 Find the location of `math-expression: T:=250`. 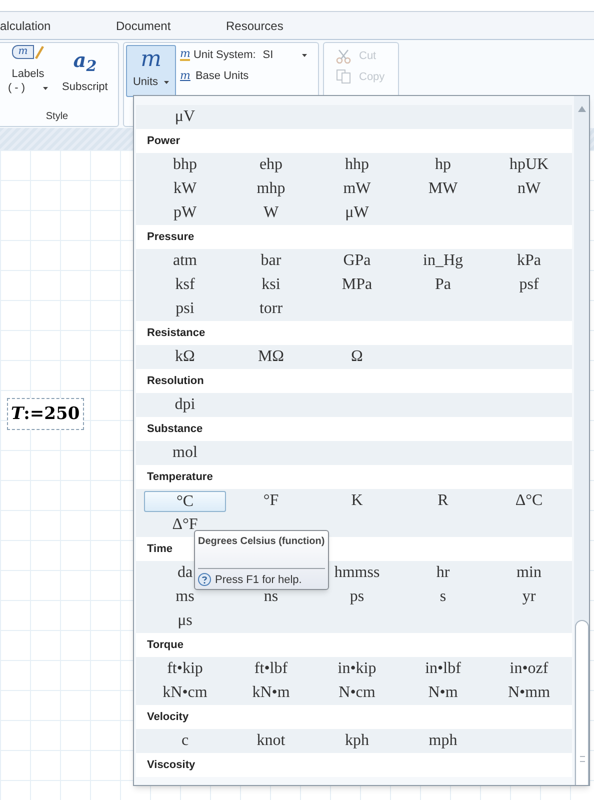

math-expression: T:=250 is located at coordinates (45, 414).